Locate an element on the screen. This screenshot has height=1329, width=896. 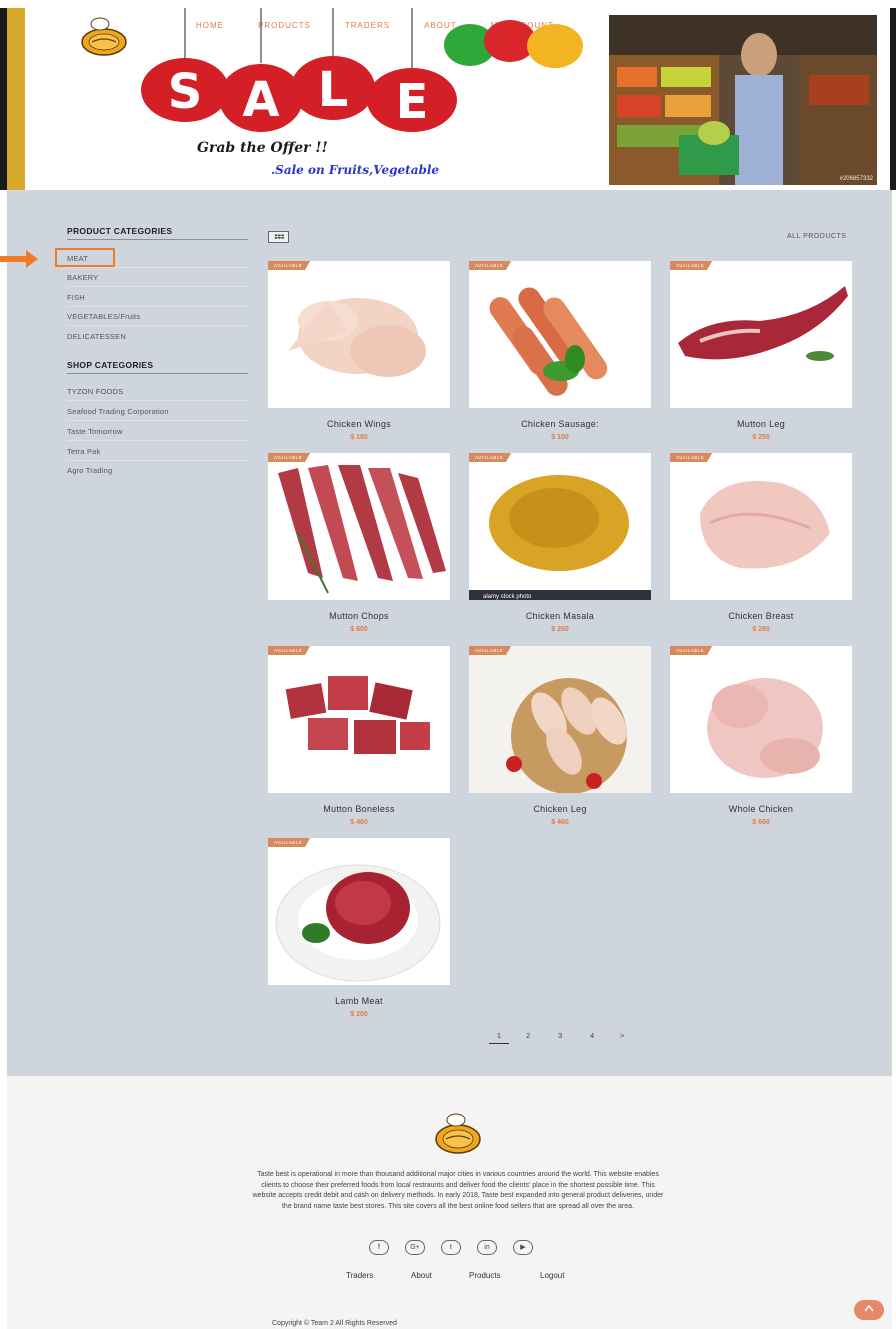
product-price: $ 600 is located at coordinates (359, 629).